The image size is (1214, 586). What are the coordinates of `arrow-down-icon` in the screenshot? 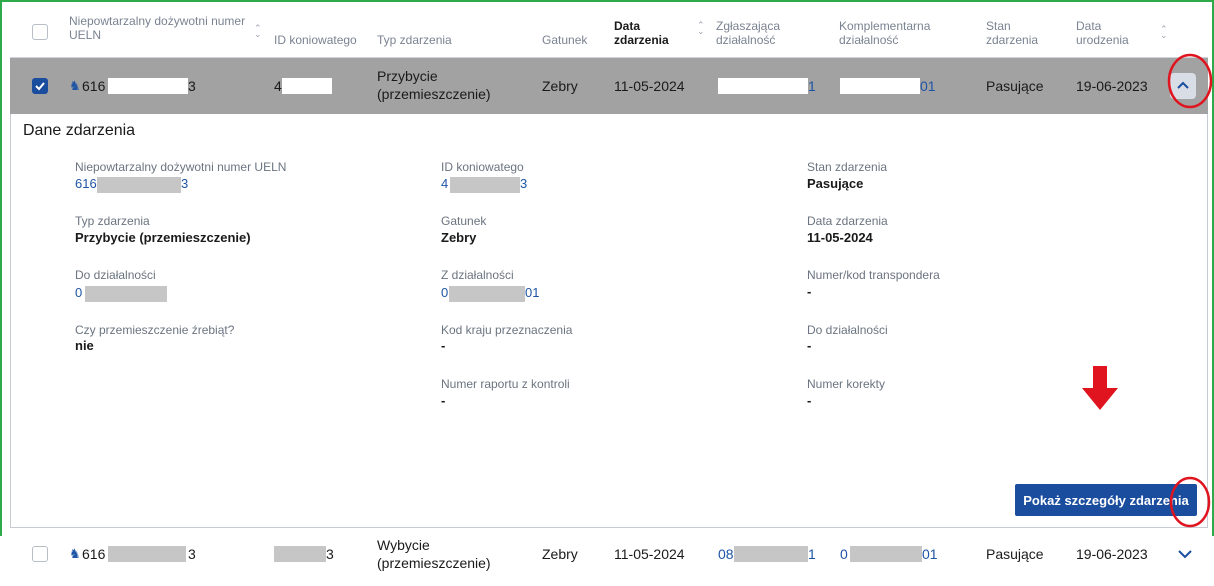 It's located at (1100, 388).